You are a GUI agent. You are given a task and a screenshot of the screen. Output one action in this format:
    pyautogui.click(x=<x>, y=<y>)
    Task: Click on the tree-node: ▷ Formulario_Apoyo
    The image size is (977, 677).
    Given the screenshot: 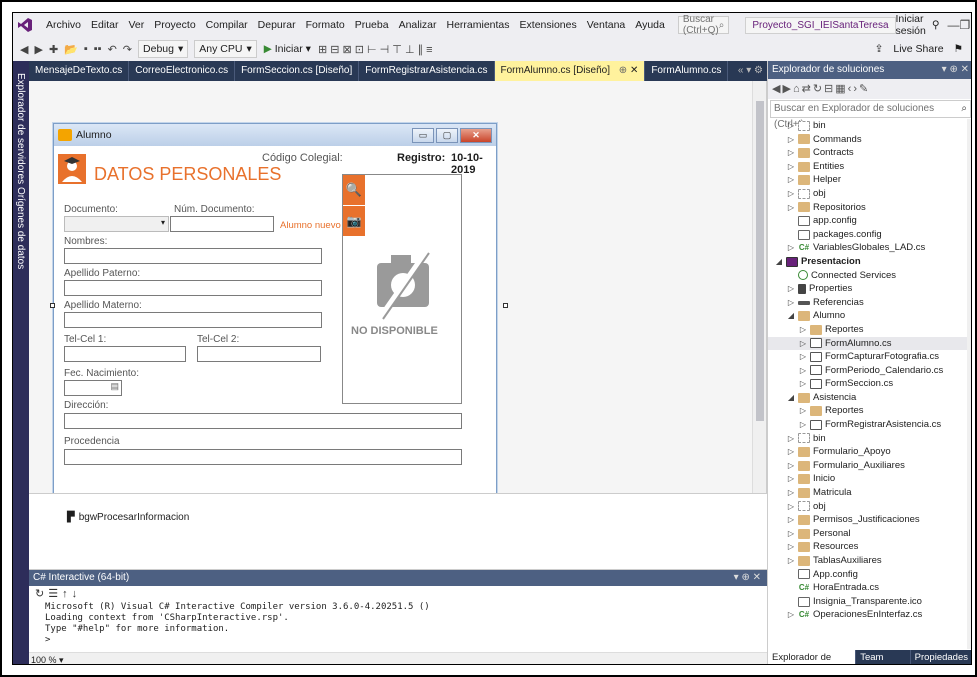 What is the action you would take?
    pyautogui.click(x=869, y=452)
    